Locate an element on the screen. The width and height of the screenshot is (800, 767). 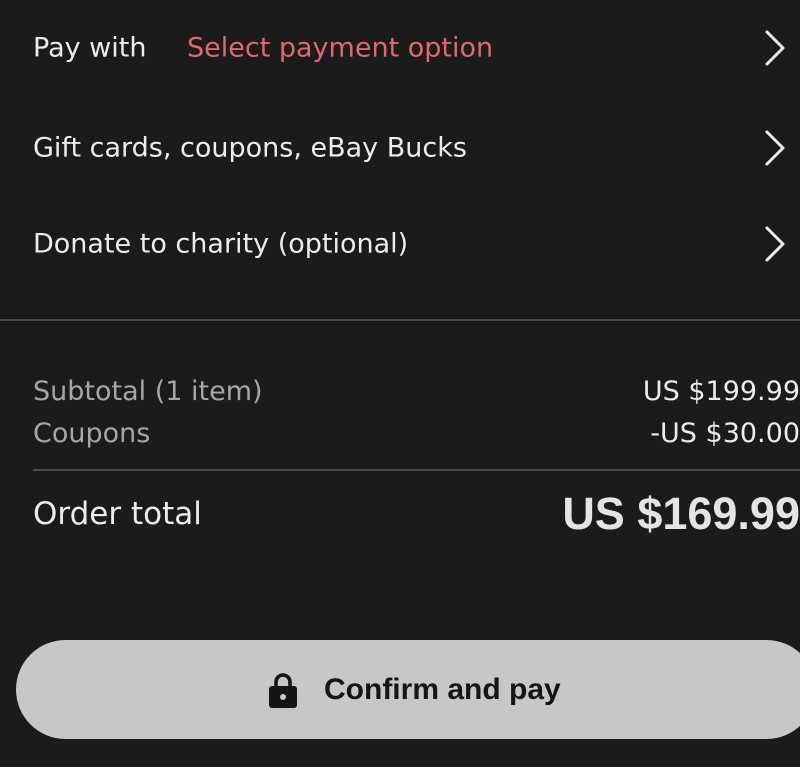
coupons-label: Coupons is located at coordinates (92, 433).